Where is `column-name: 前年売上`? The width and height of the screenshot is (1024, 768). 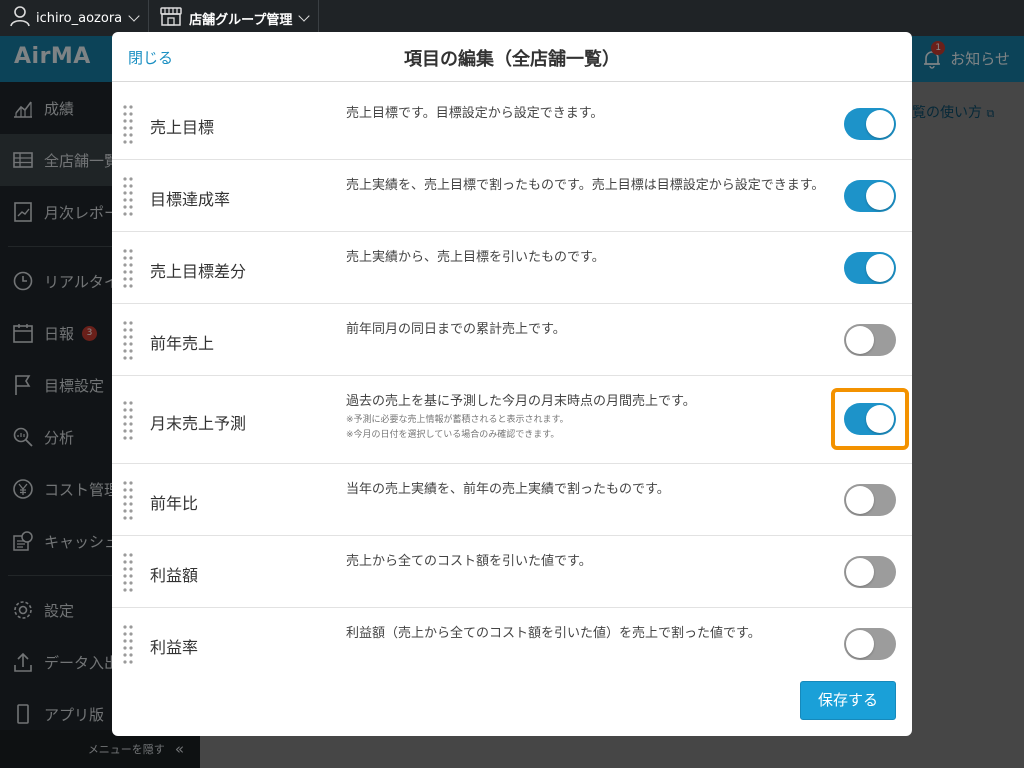 column-name: 前年売上 is located at coordinates (182, 343).